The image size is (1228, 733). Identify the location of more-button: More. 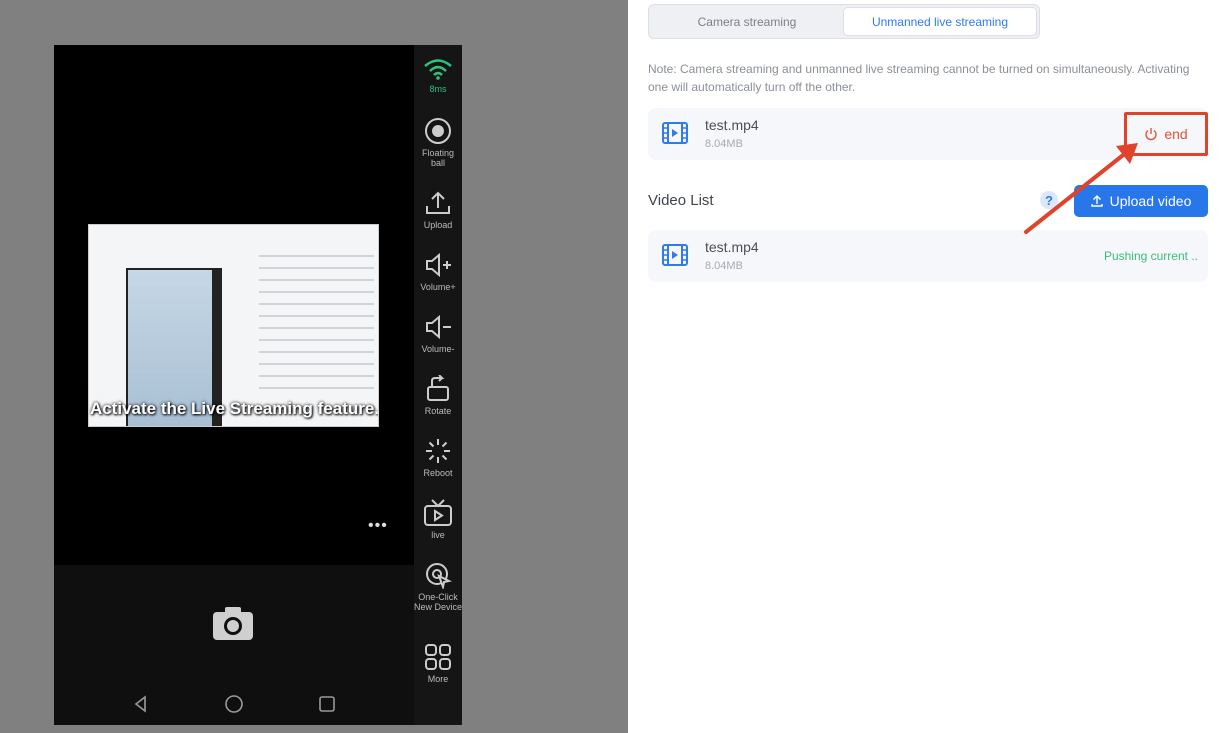
(438, 663).